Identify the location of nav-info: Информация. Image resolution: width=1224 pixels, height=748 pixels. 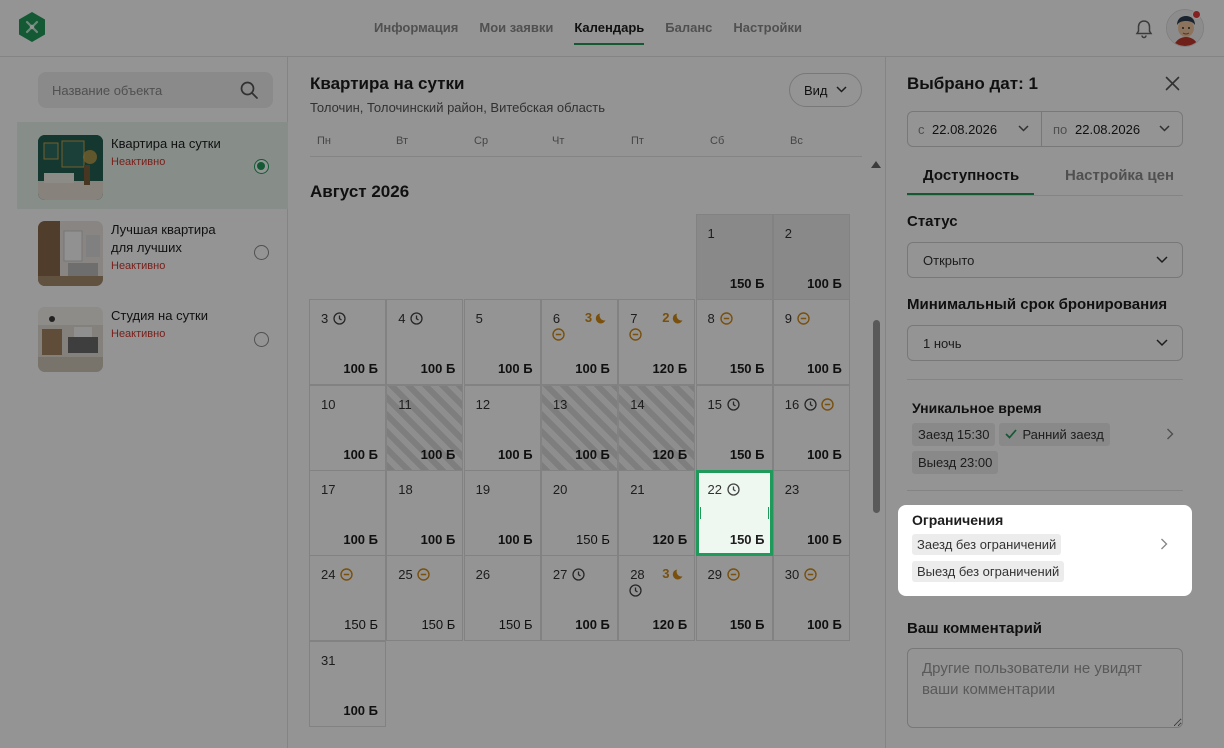
(416, 22).